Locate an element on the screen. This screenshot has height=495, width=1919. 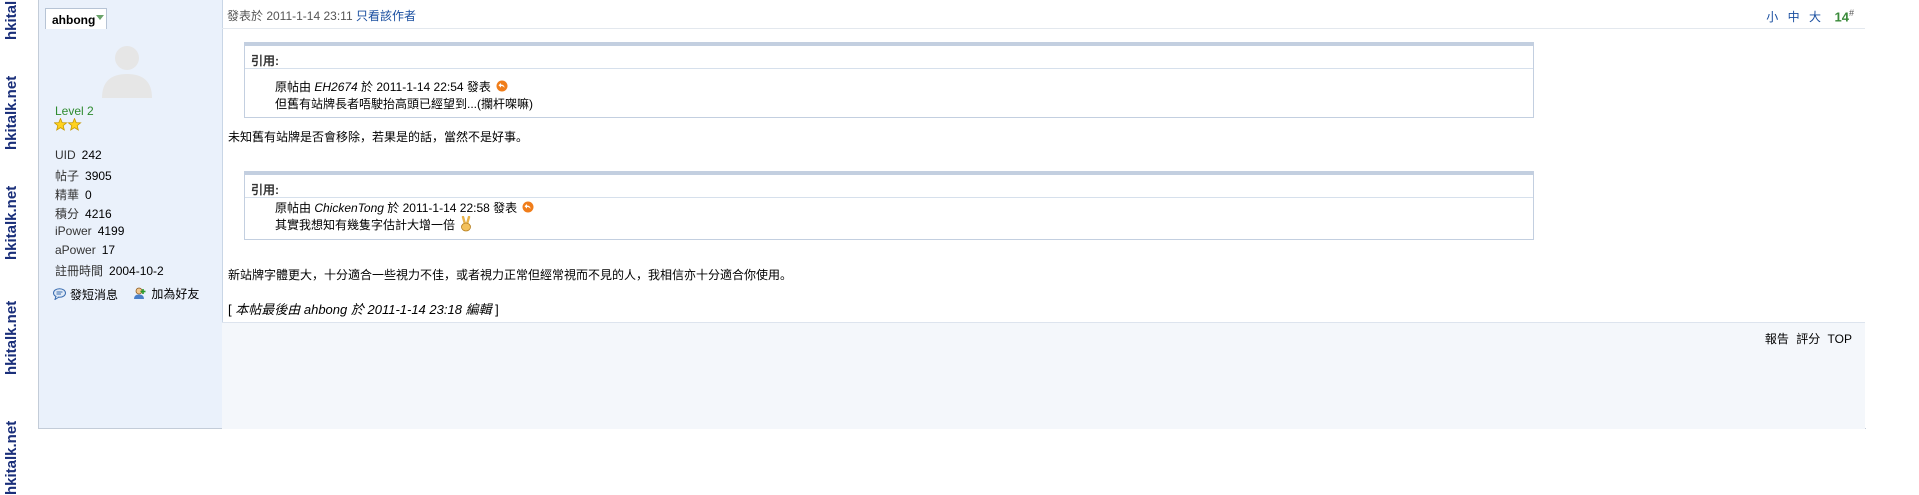
edit-note: [ 本帖最後由 ahbong 於 2011-1-14 23:18 編輯 ] is located at coordinates (363, 308).